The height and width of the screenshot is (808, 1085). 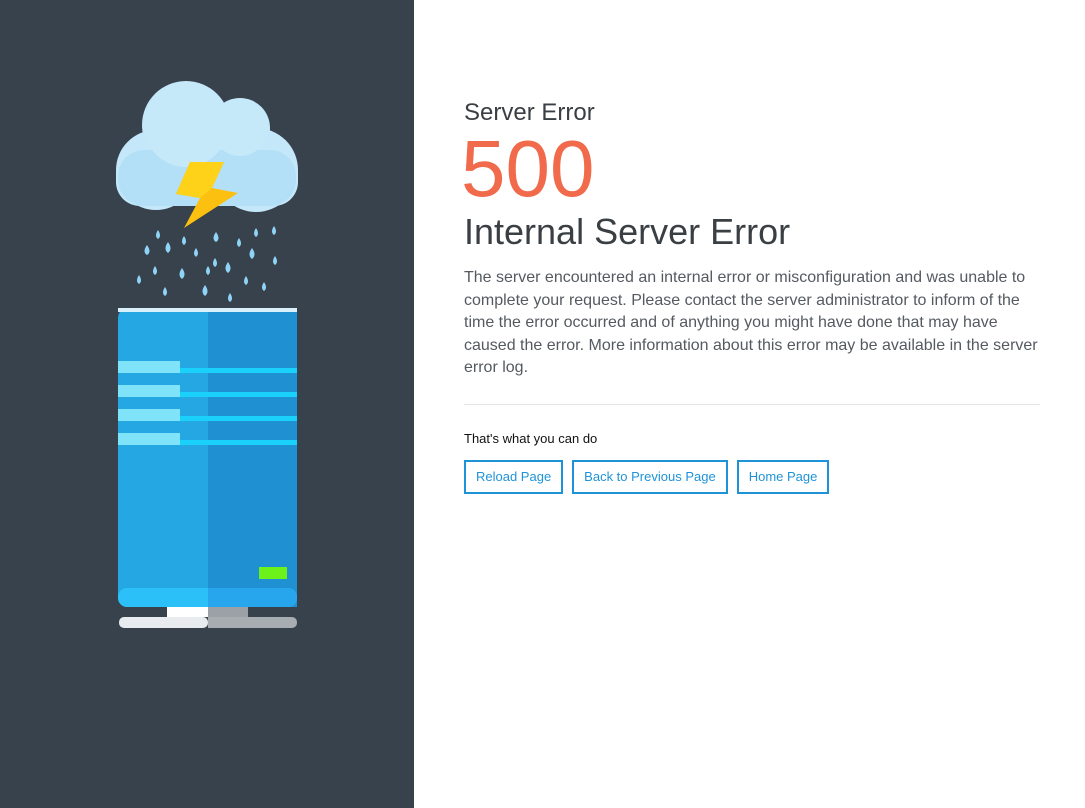 I want to click on actions-label: That's what you can do, so click(x=531, y=438).